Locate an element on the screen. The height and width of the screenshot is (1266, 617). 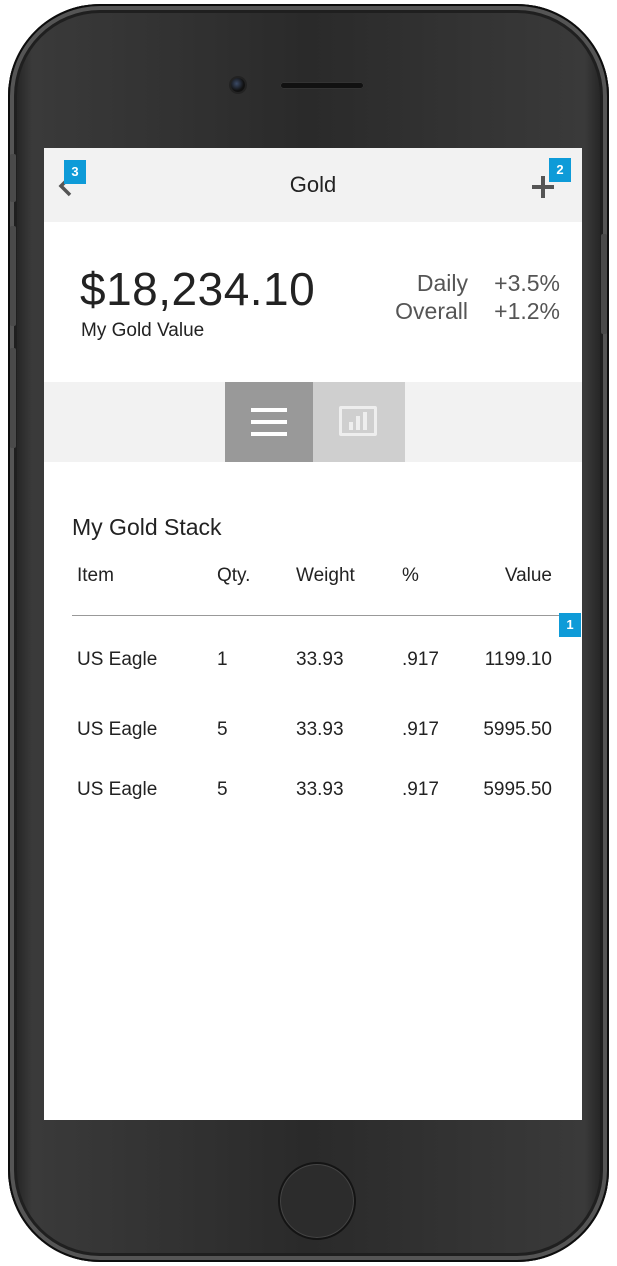
row-3-percent: .917 is located at coordinates (420, 789).